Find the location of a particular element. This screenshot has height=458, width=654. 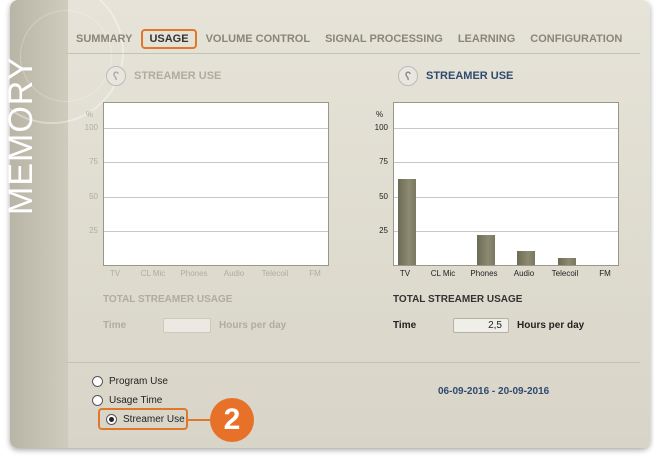

right-y-tick: 50 is located at coordinates (383, 196).